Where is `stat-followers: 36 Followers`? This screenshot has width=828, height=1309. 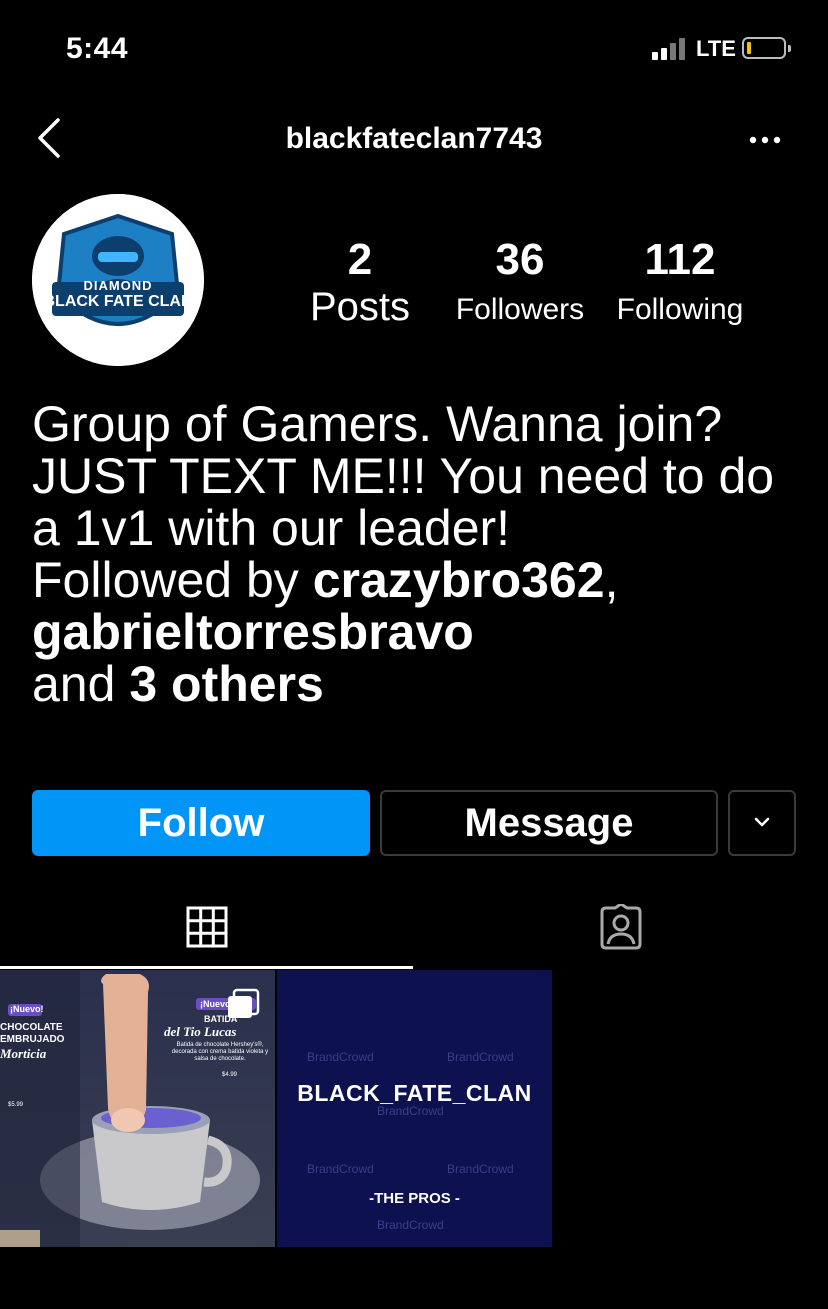 stat-followers: 36 Followers is located at coordinates (520, 283).